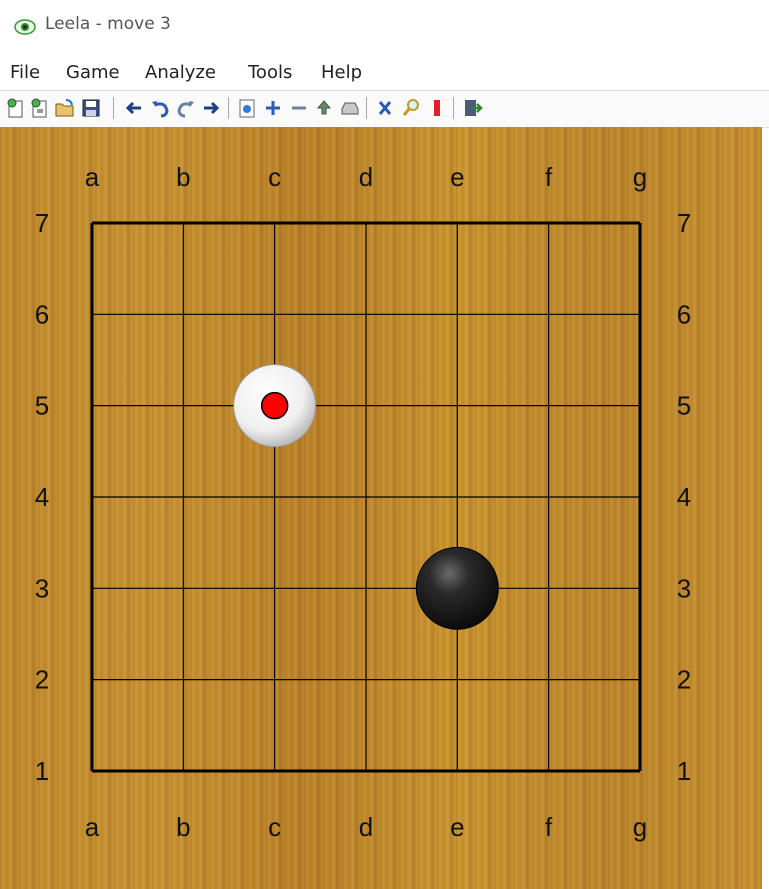  Describe the element at coordinates (40, 108) in the screenshot. I see `new-custom-game-icon` at that location.